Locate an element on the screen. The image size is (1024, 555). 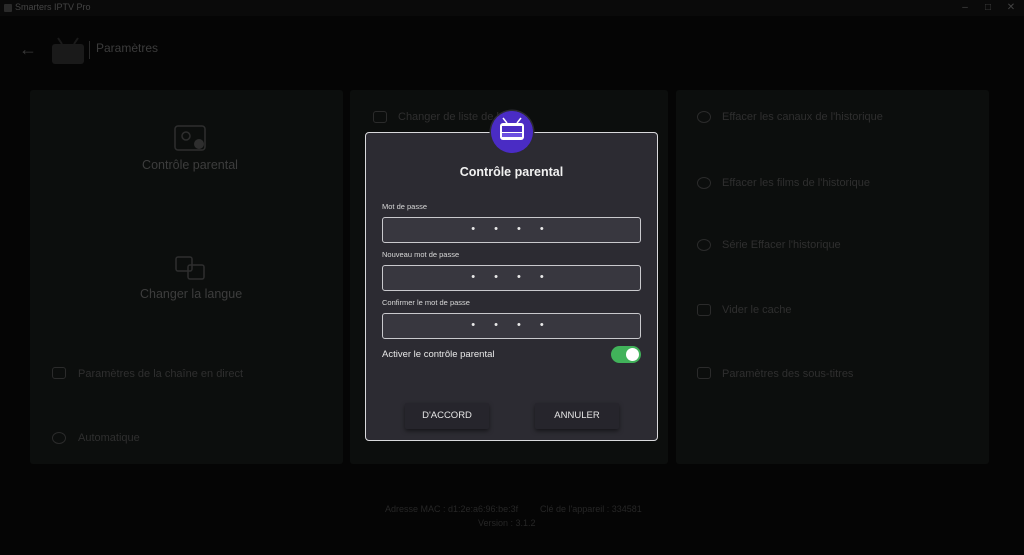
confirm-password-label: Confirmer le mot de passe is located at coordinates (426, 302).